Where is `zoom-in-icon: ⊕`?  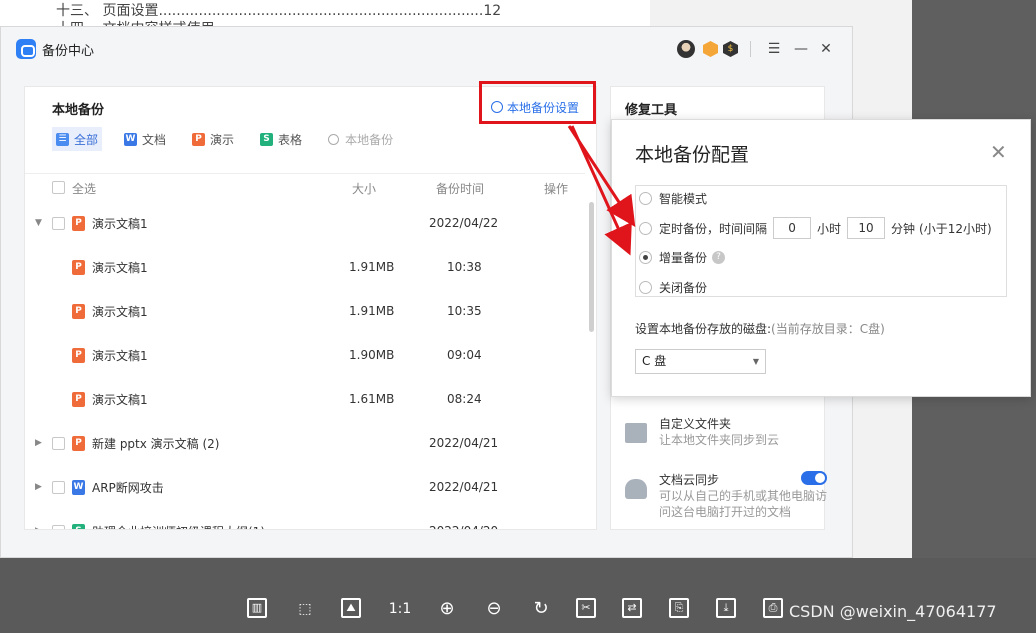
zoom-in-icon: ⊕ is located at coordinates (447, 609).